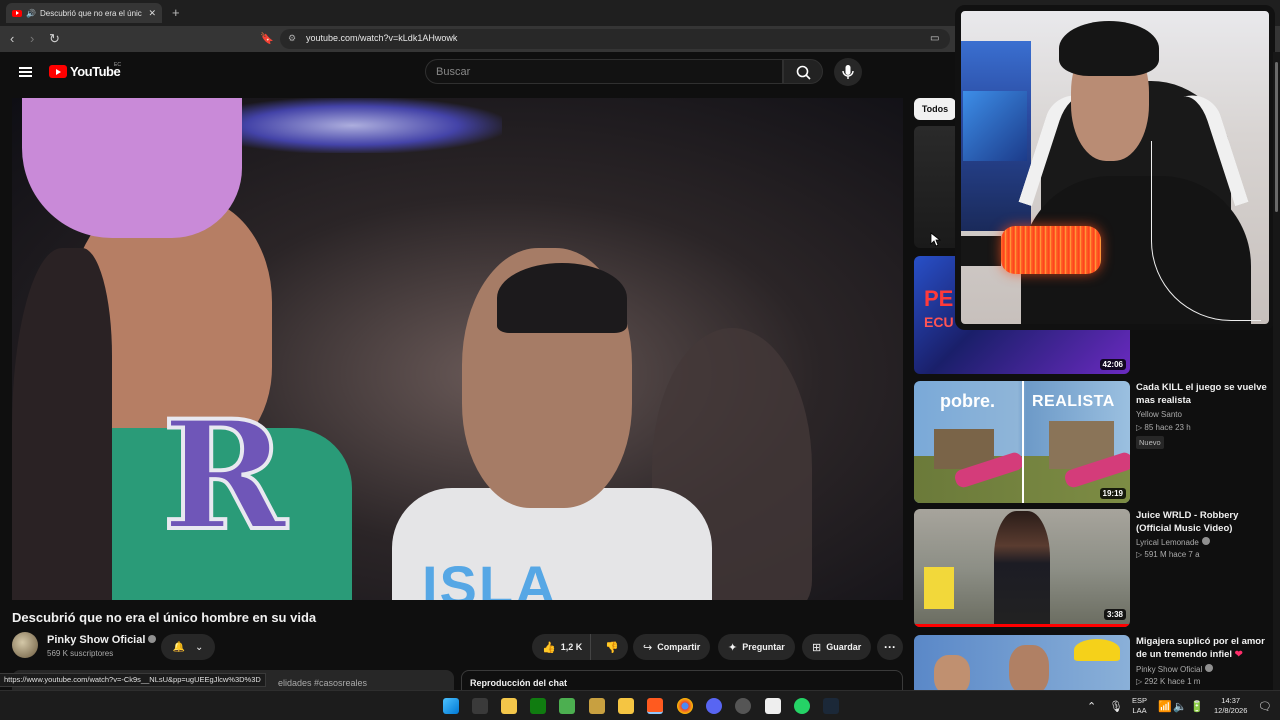 The height and width of the screenshot is (720, 1280). Describe the element at coordinates (1112, 364) in the screenshot. I see `video-duration: 42:06` at that location.